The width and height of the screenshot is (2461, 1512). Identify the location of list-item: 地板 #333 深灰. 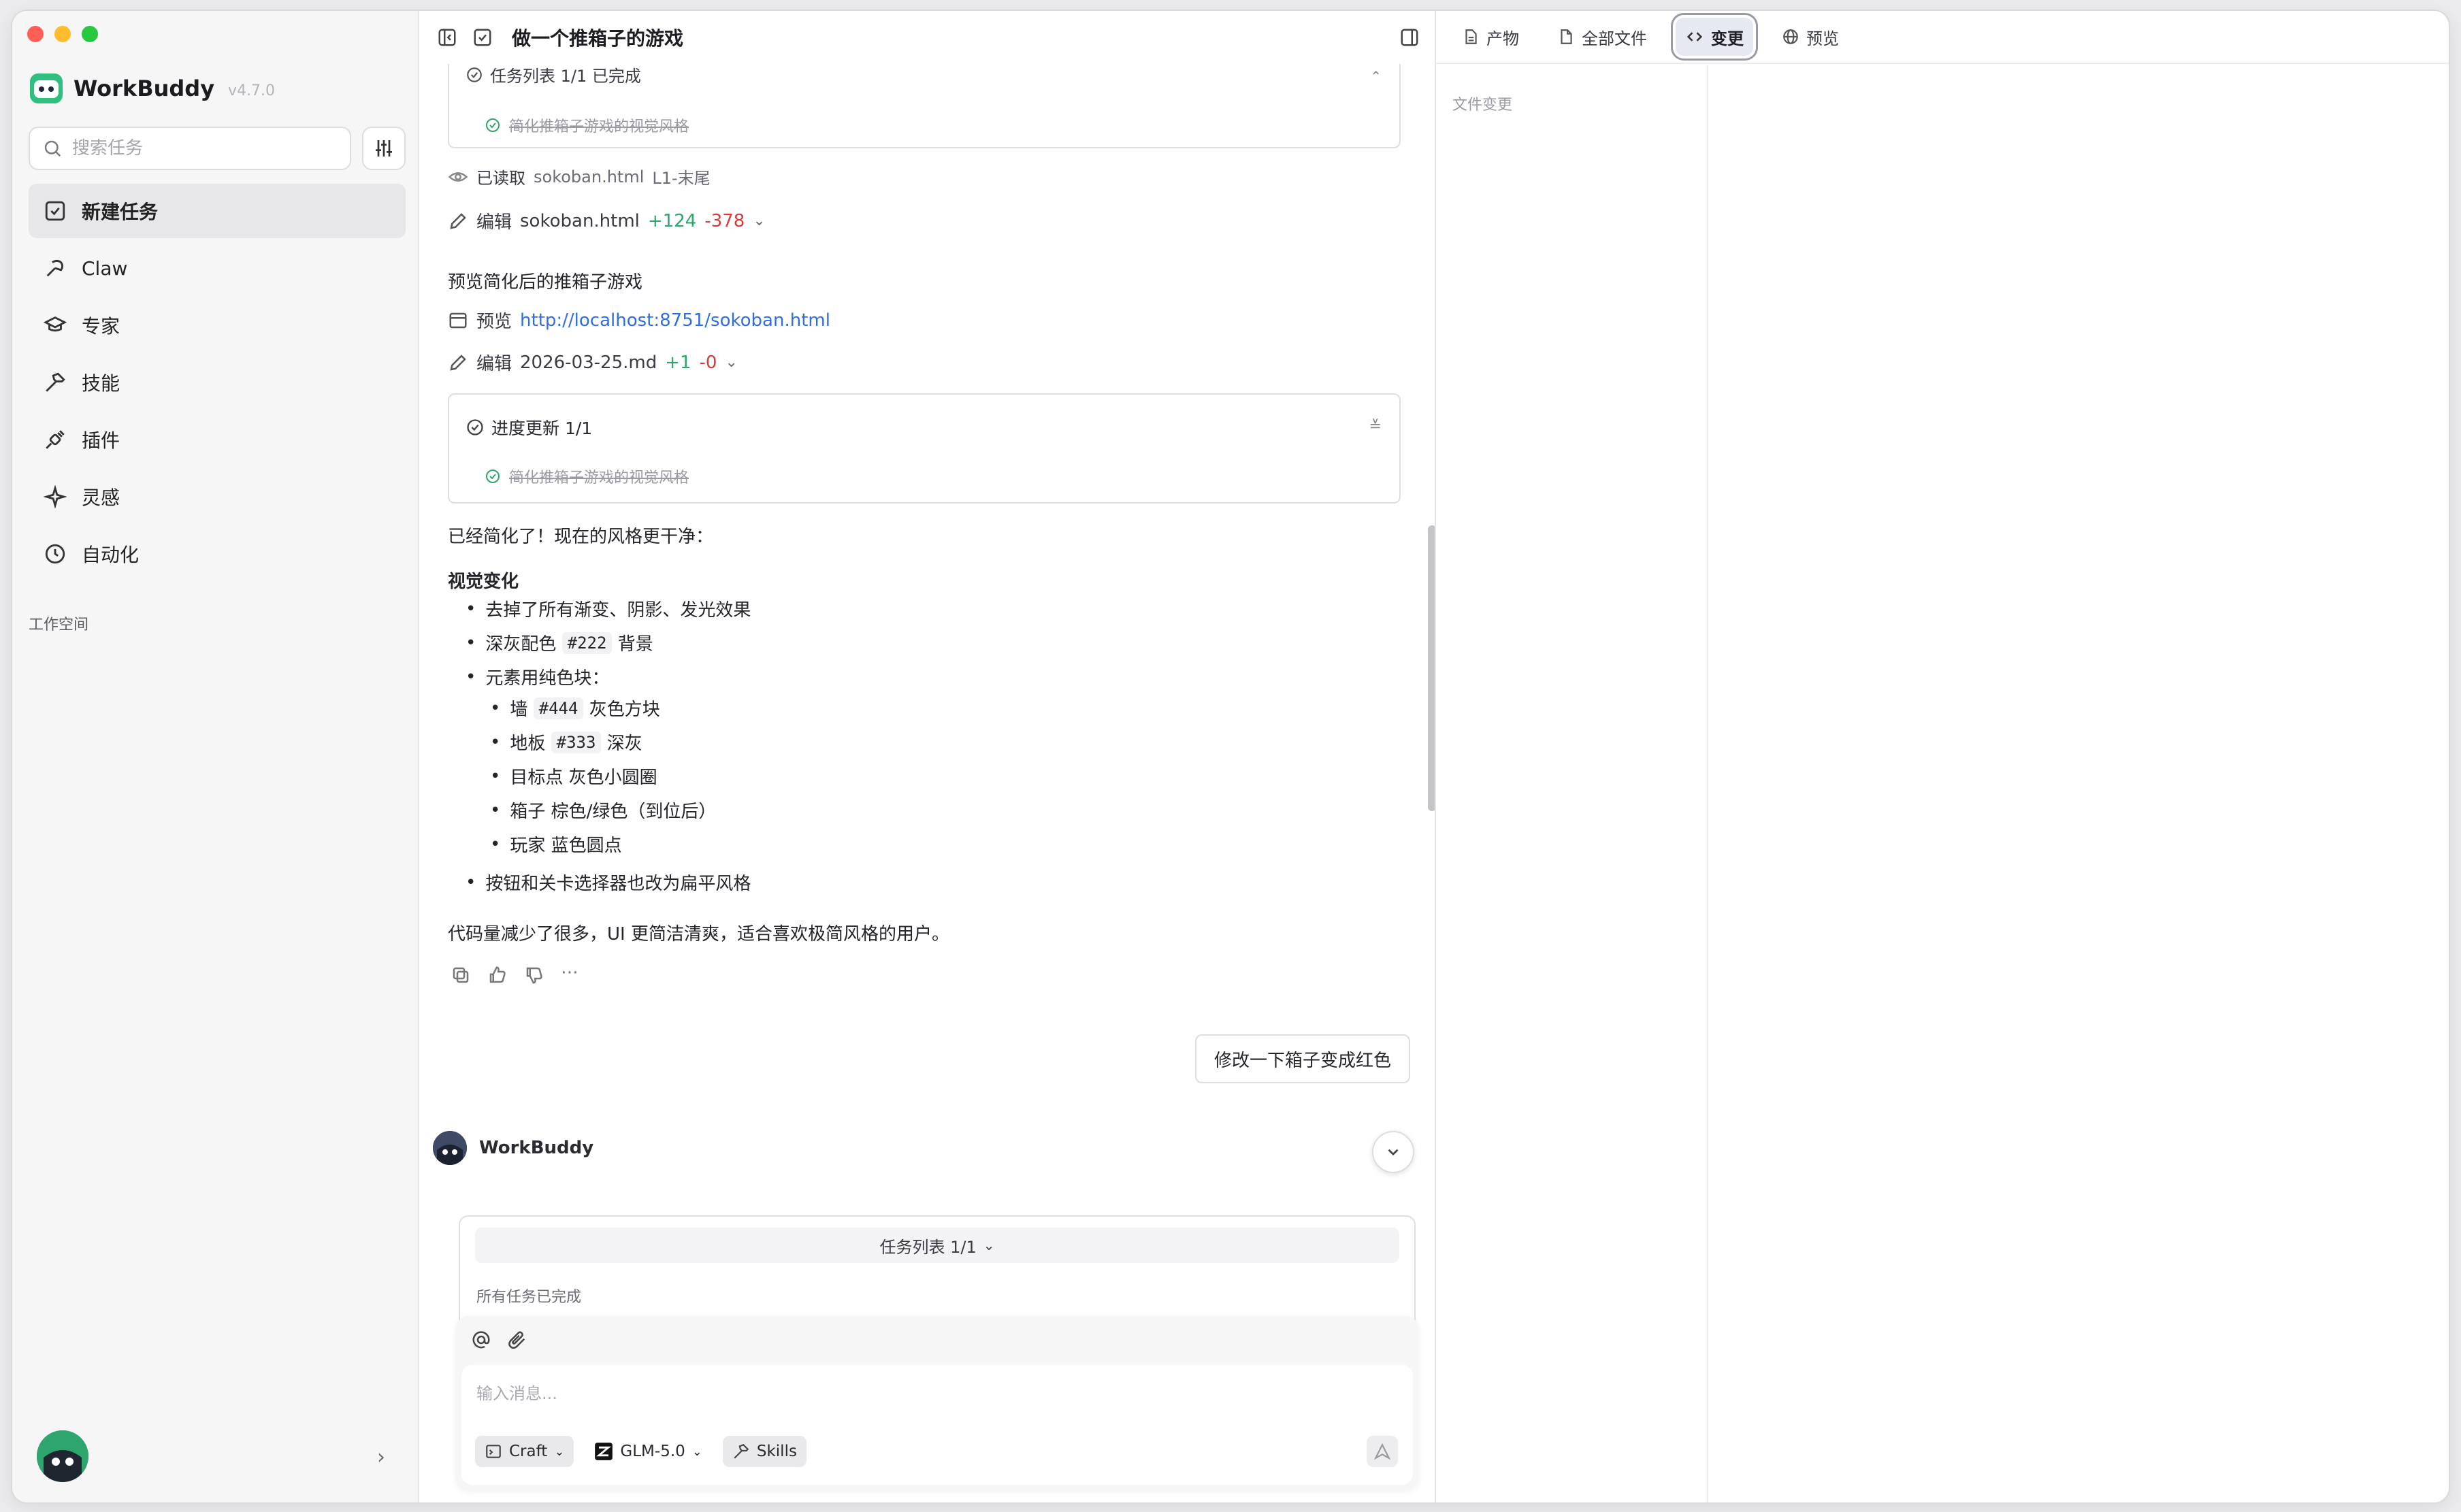
(566, 742).